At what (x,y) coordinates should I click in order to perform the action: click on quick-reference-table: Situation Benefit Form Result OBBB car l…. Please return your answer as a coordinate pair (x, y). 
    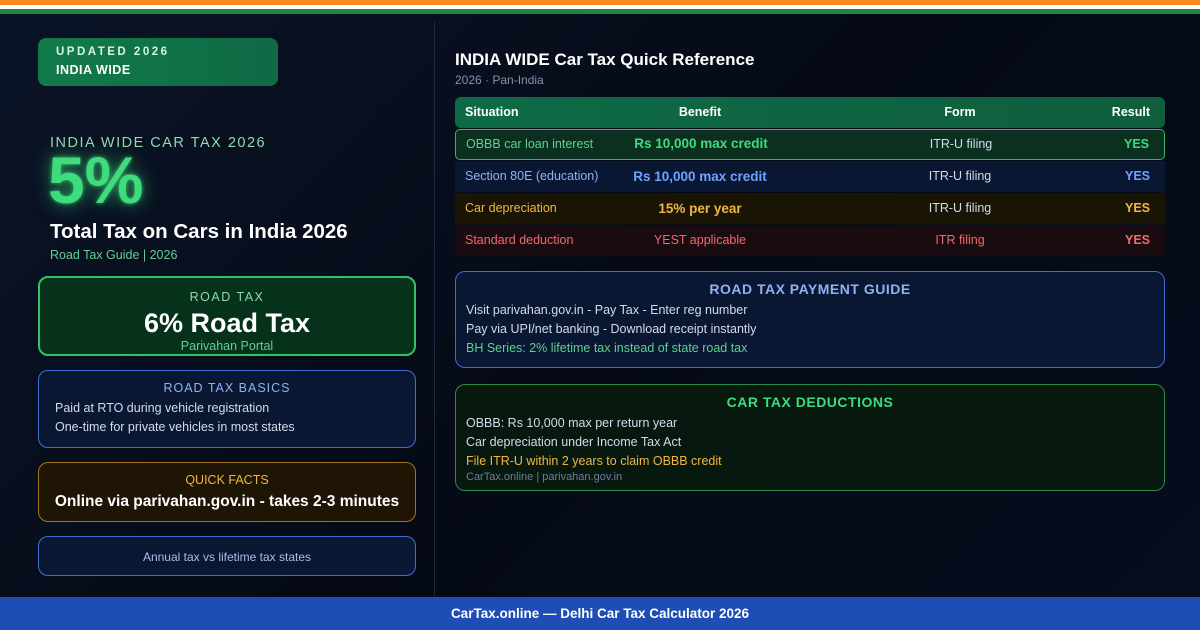
    Looking at the image, I should click on (810, 176).